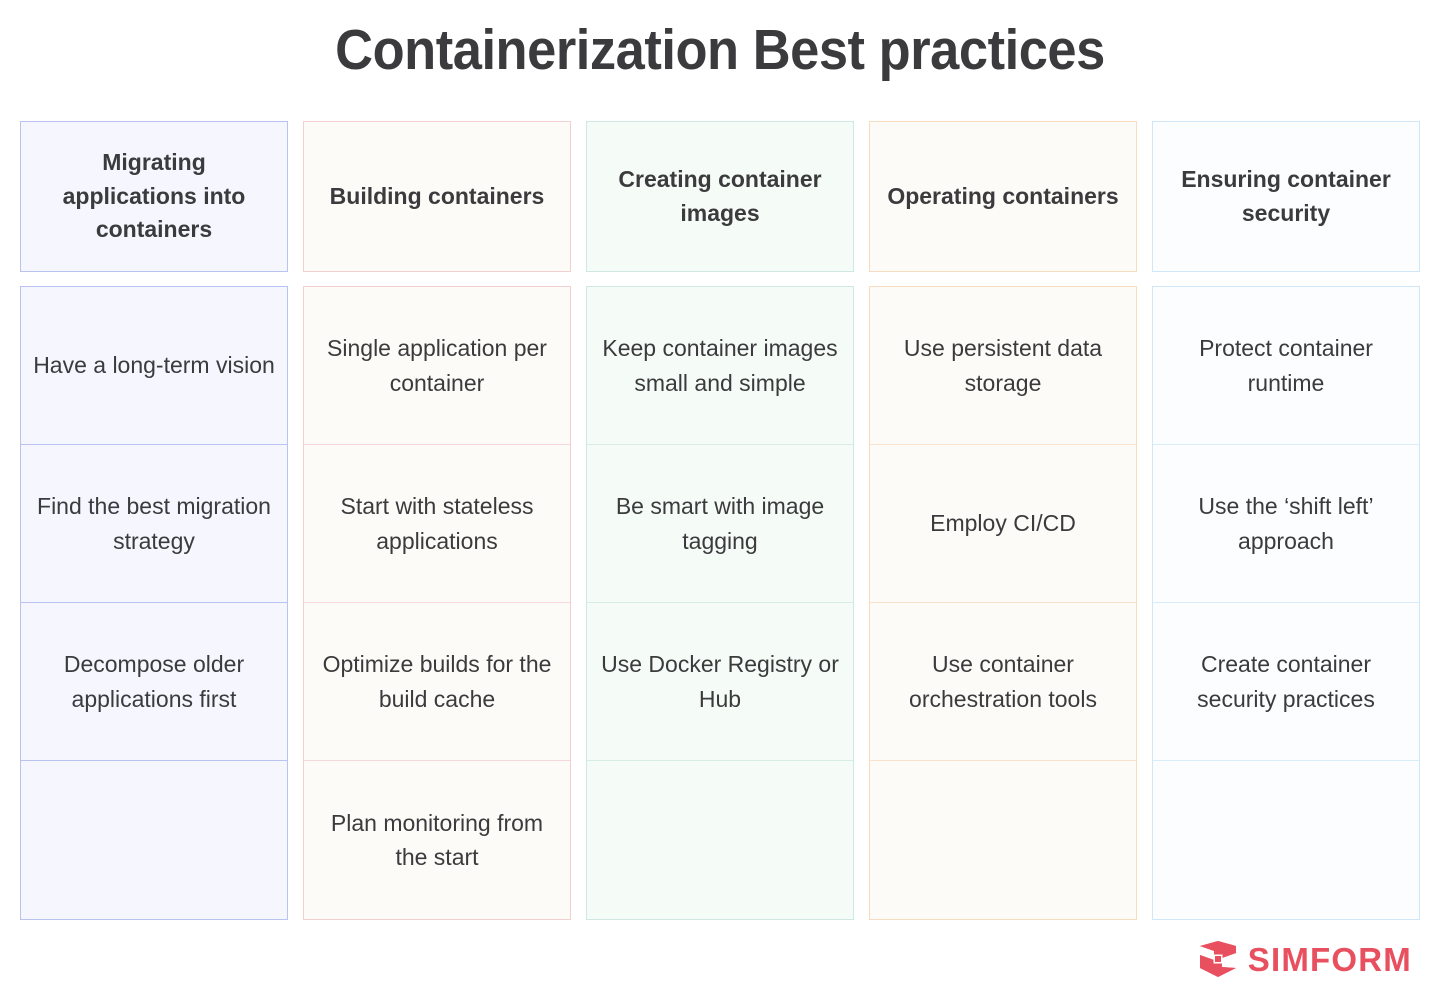  What do you see at coordinates (154, 682) in the screenshot?
I see `practice-cell: Decompose older applications first` at bounding box center [154, 682].